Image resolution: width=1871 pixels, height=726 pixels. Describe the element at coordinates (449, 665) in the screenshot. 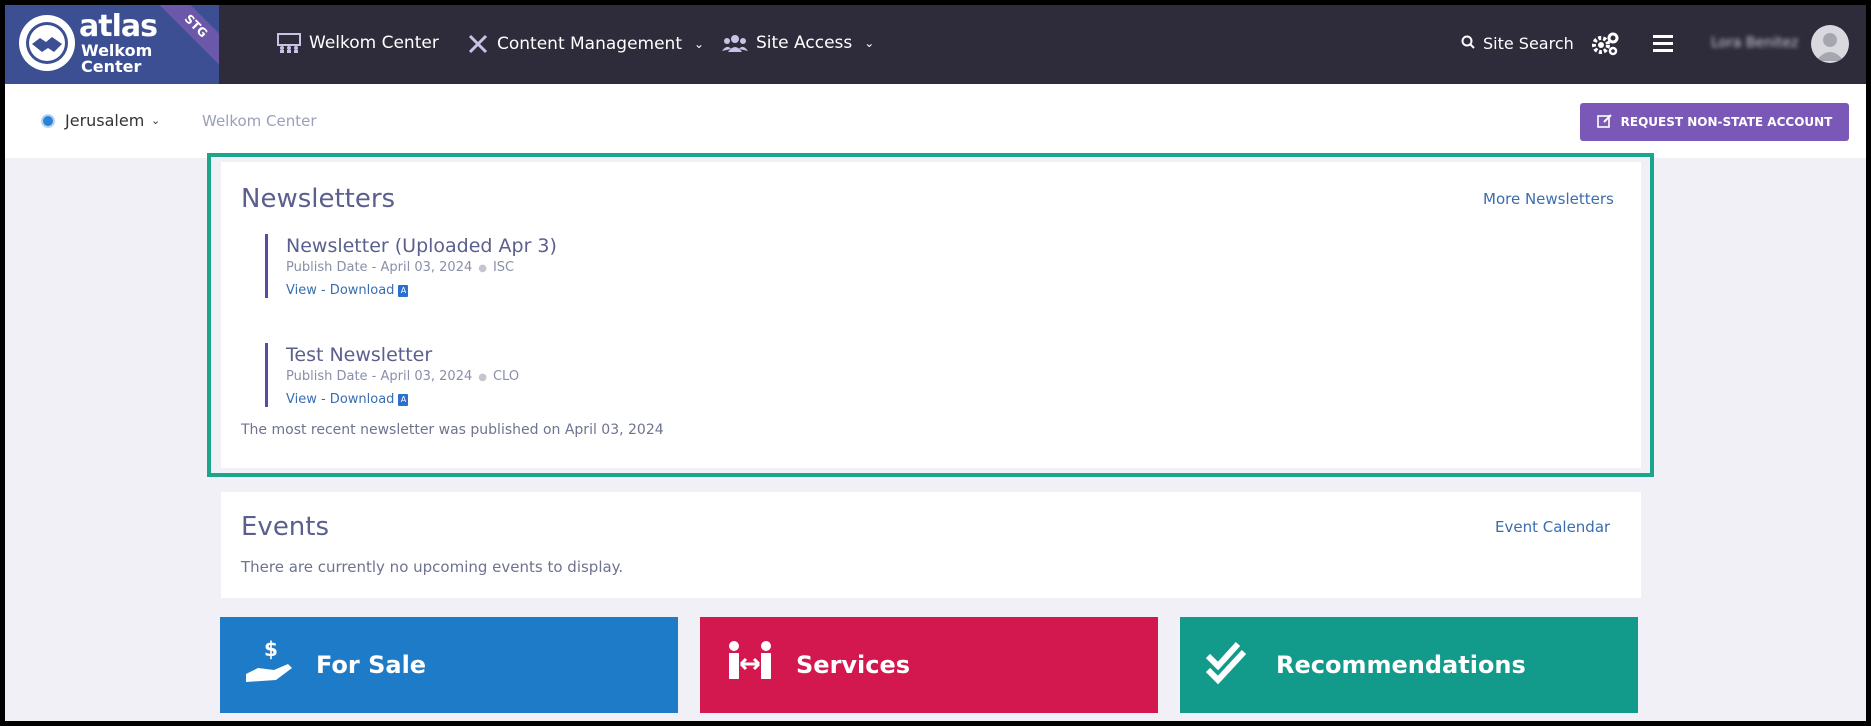

I see `for-sale-tile: $ For Sale` at that location.